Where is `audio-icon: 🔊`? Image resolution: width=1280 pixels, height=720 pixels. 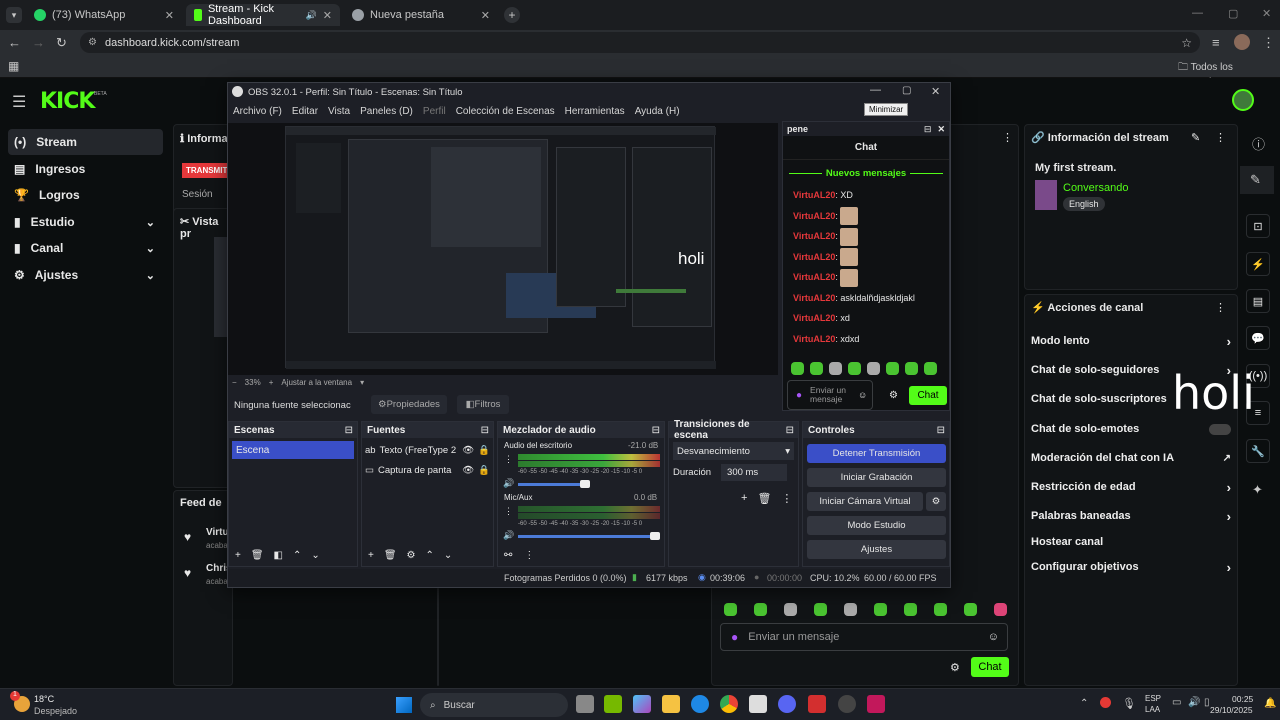 audio-icon: 🔊 is located at coordinates (311, 15).